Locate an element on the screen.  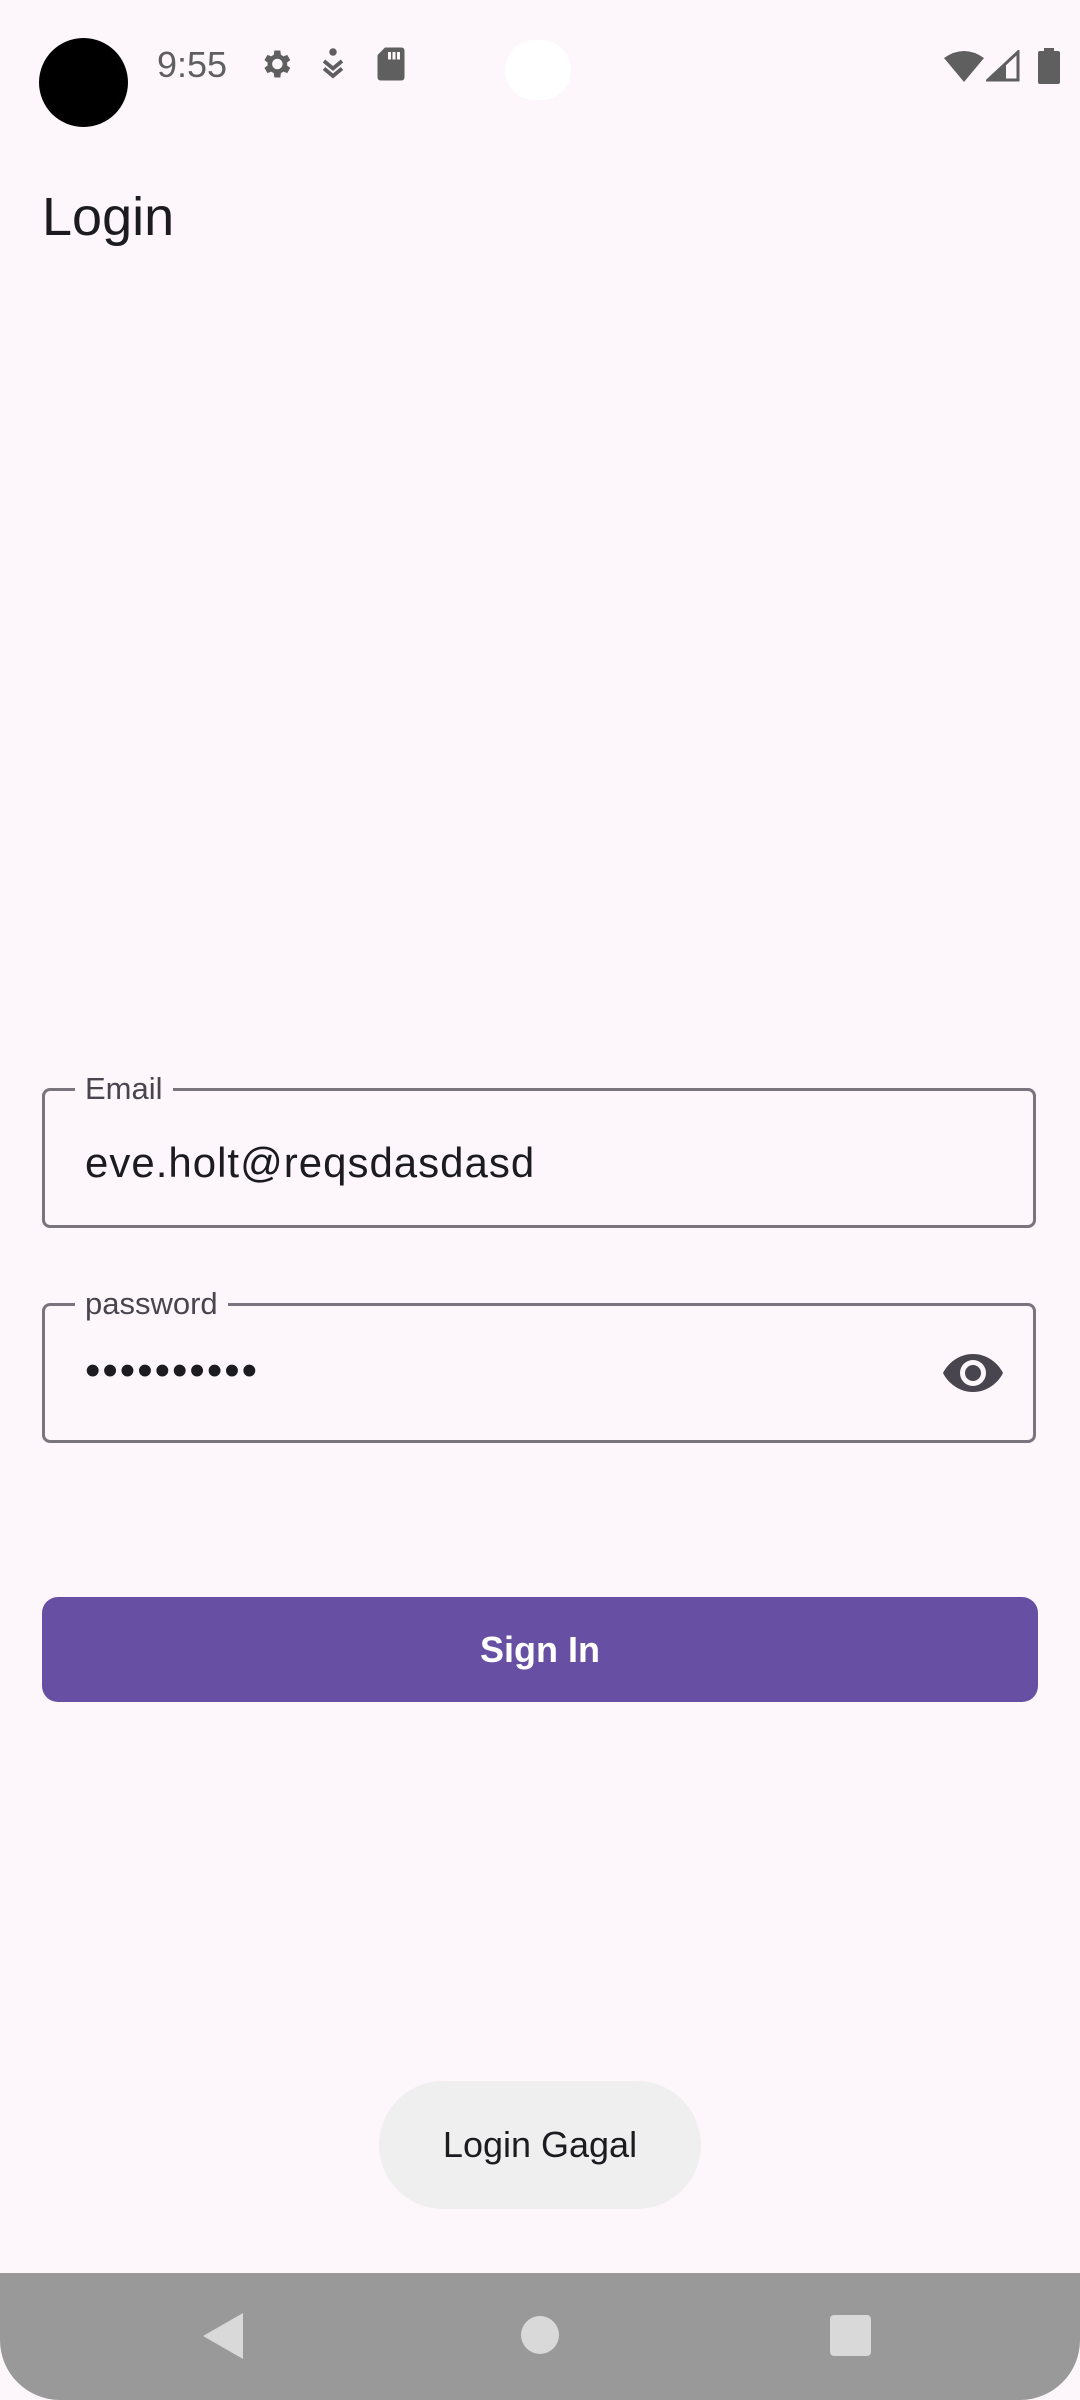
sd-card-icon is located at coordinates (391, 66).